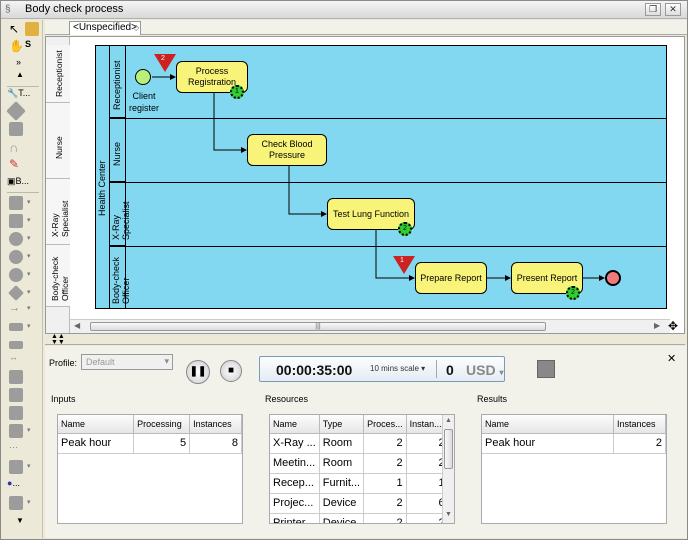 Image resolution: width=688 pixels, height=540 pixels. Describe the element at coordinates (127, 362) in the screenshot. I see `profile-select: Default ▾` at that location.